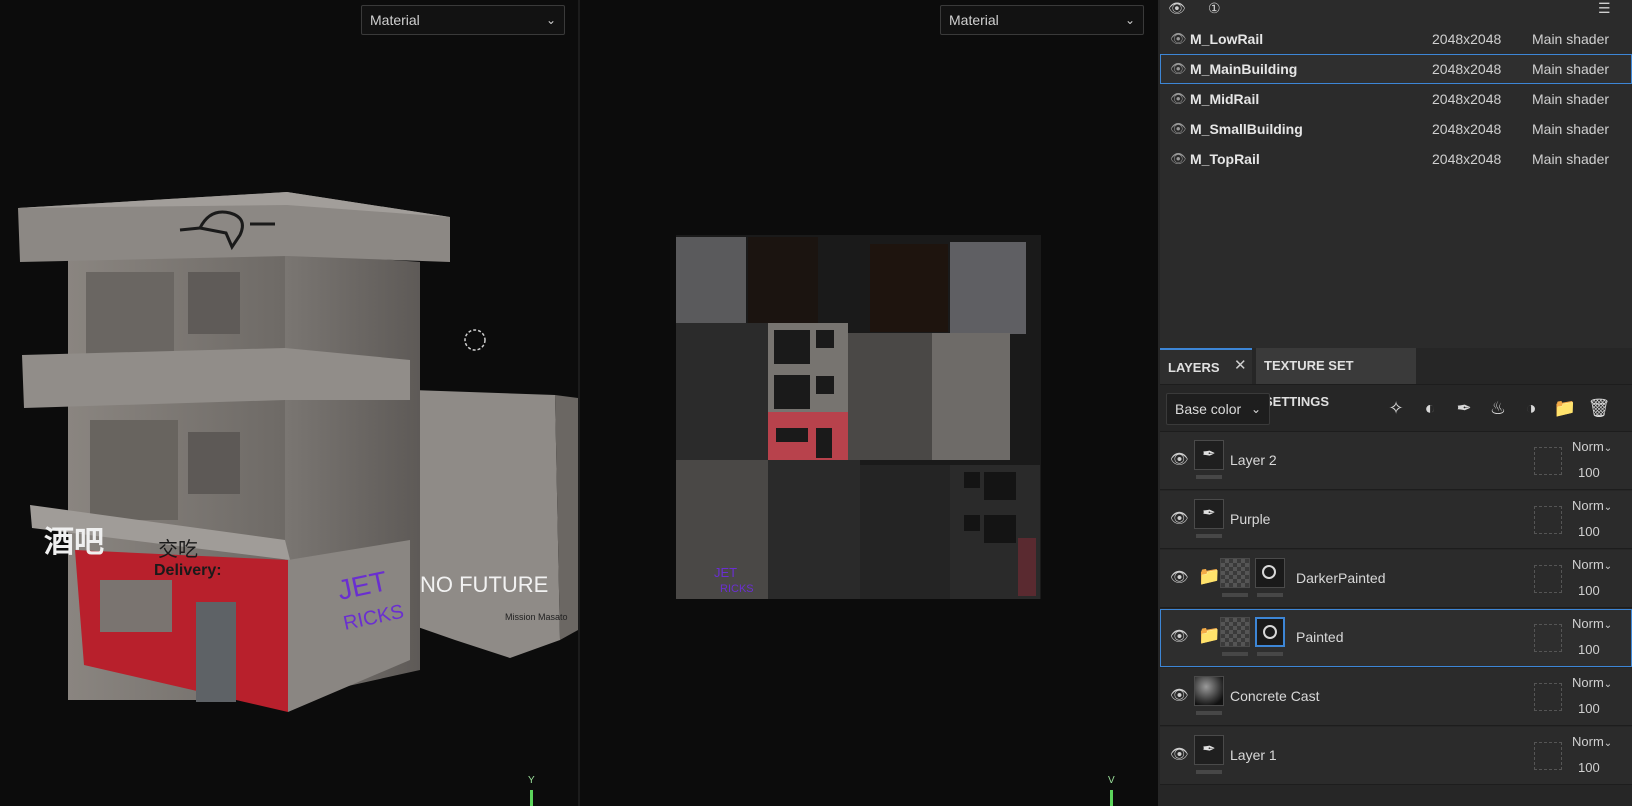 Image resolution: width=1632 pixels, height=806 pixels. I want to click on texture-set-row: 👁 M_MidRail 2048x2048 Main shader, so click(1396, 99).